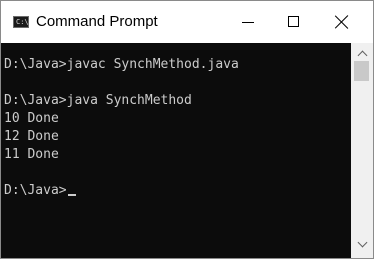 This screenshot has width=374, height=259. I want to click on console-line: 10 Done, so click(31, 118).